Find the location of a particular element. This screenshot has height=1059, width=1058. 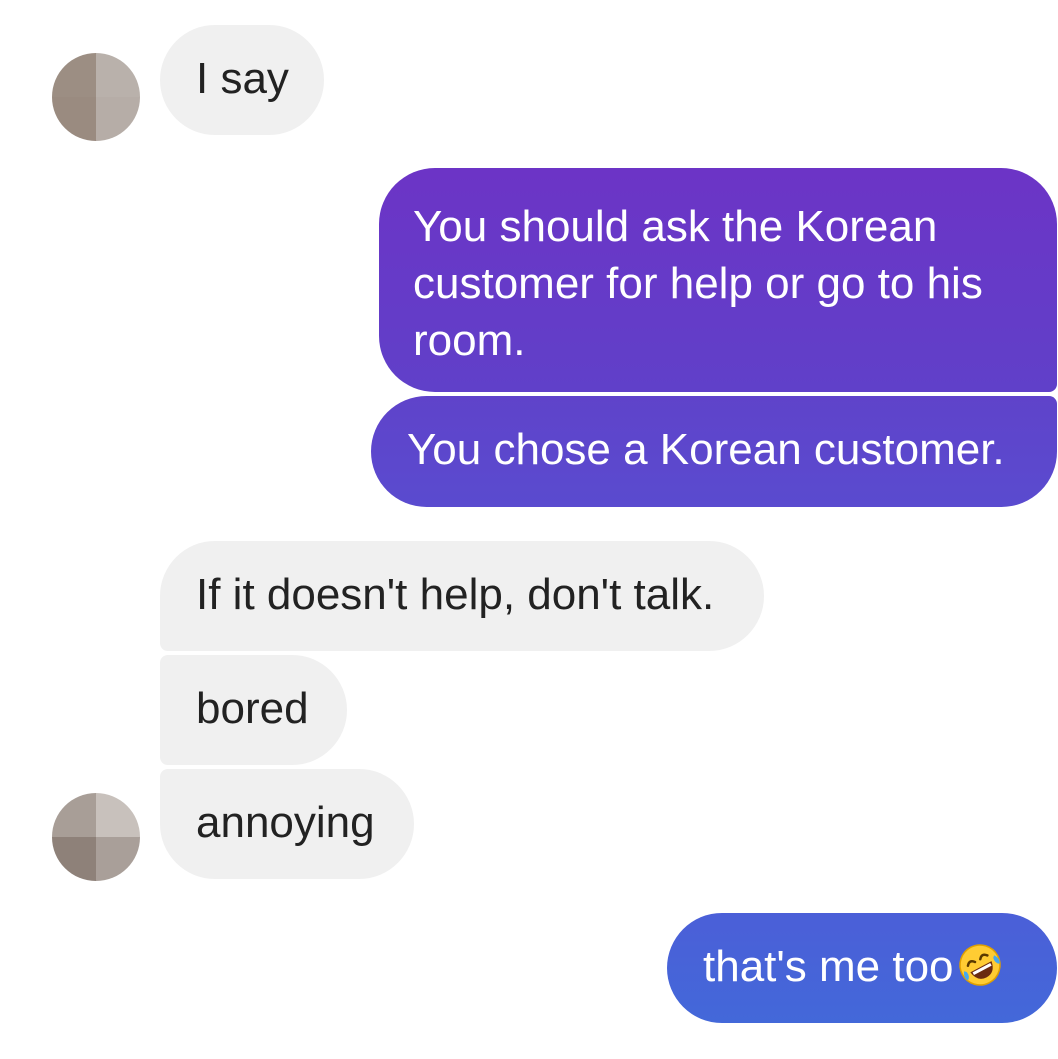

message-text: You chose a Korean customer. is located at coordinates (706, 449).